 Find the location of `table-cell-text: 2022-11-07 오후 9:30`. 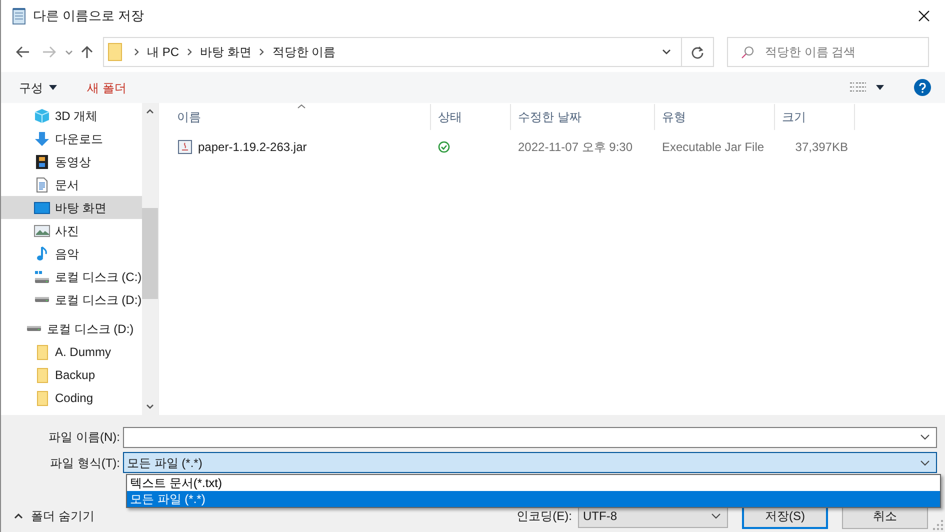

table-cell-text: 2022-11-07 오후 9:30 is located at coordinates (575, 147).